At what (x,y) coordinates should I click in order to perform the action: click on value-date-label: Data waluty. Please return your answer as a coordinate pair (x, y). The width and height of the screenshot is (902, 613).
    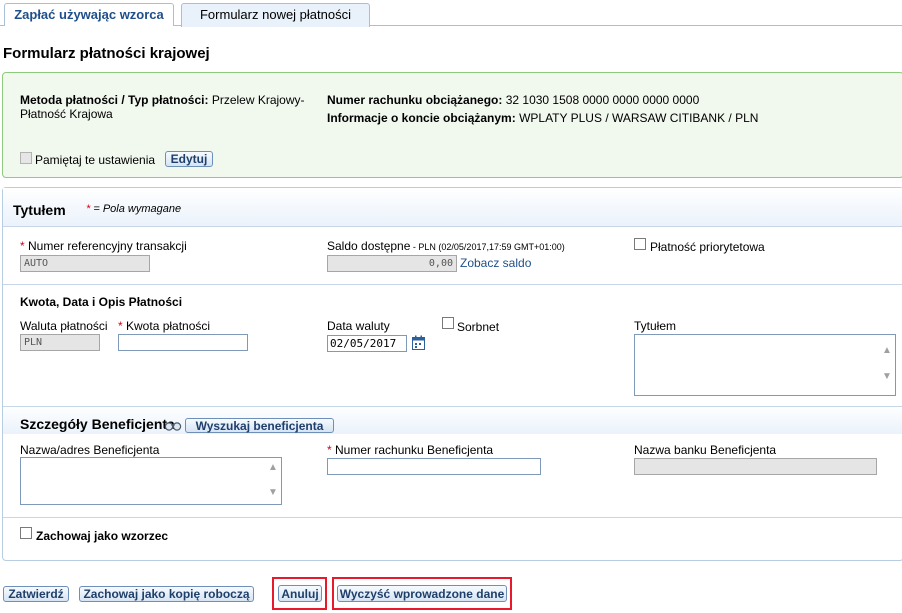
    Looking at the image, I should click on (358, 326).